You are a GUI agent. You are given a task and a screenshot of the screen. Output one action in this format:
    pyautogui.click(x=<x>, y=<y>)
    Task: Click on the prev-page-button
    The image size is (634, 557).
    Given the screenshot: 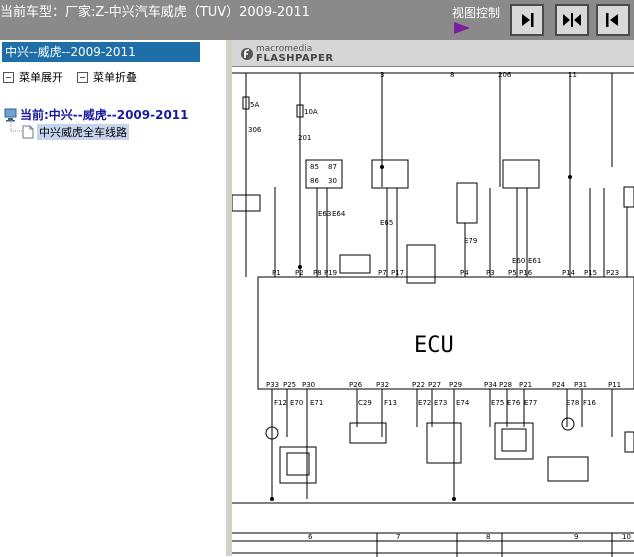 What is the action you would take?
    pyautogui.click(x=613, y=20)
    